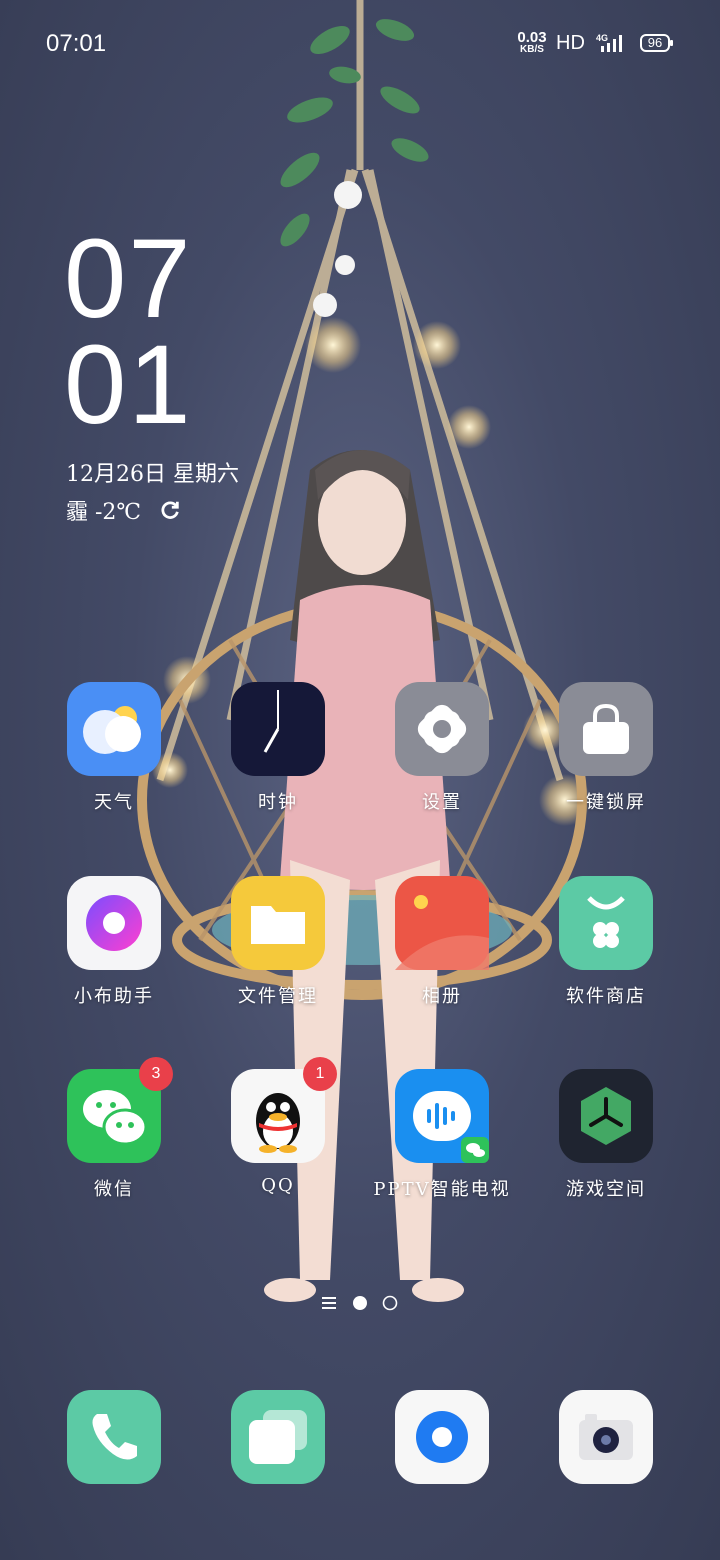  I want to click on page-dot-active, so click(360, 1303).